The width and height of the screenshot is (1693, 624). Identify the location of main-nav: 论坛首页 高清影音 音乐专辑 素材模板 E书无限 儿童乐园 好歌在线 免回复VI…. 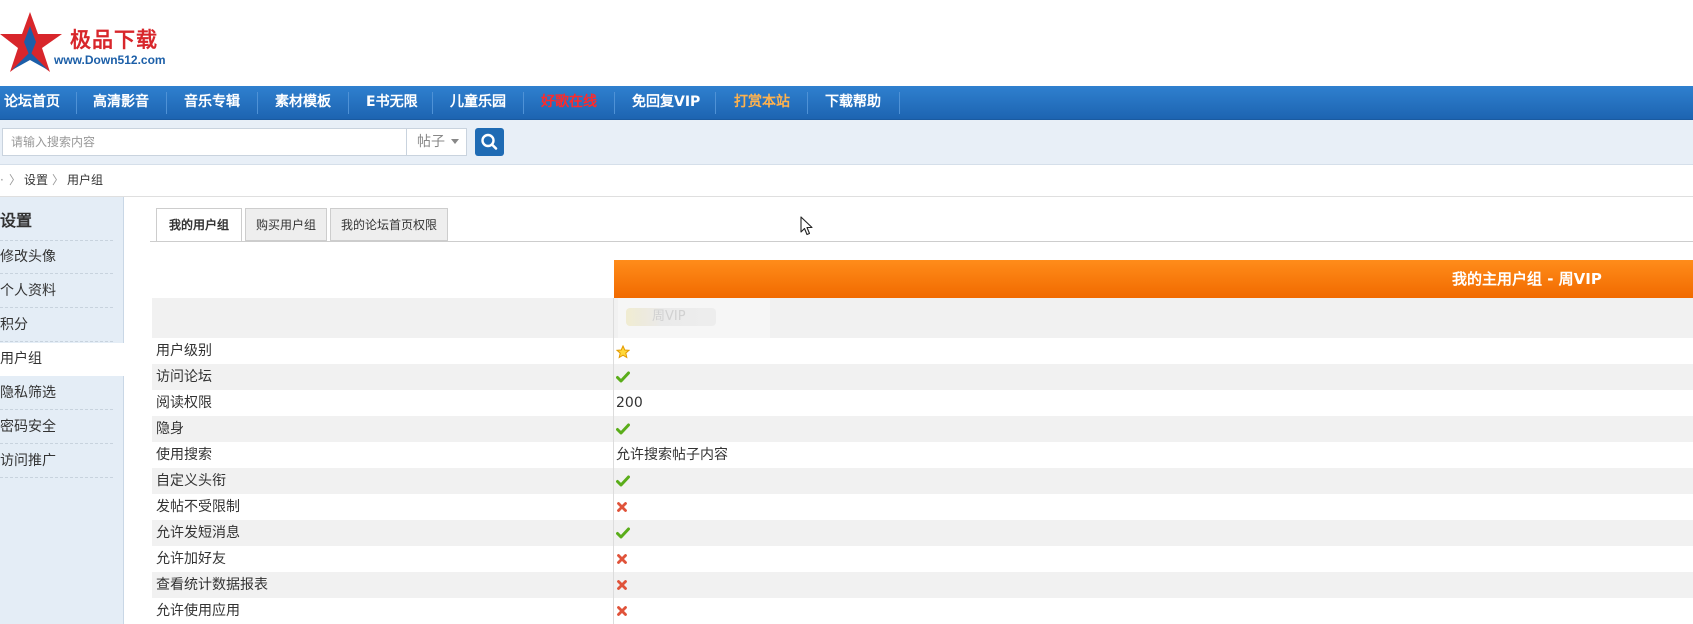
(846, 103).